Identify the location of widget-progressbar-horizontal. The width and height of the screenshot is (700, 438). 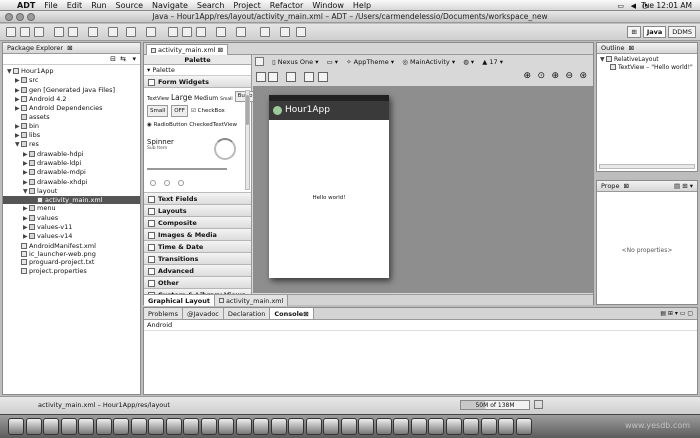
(187, 169).